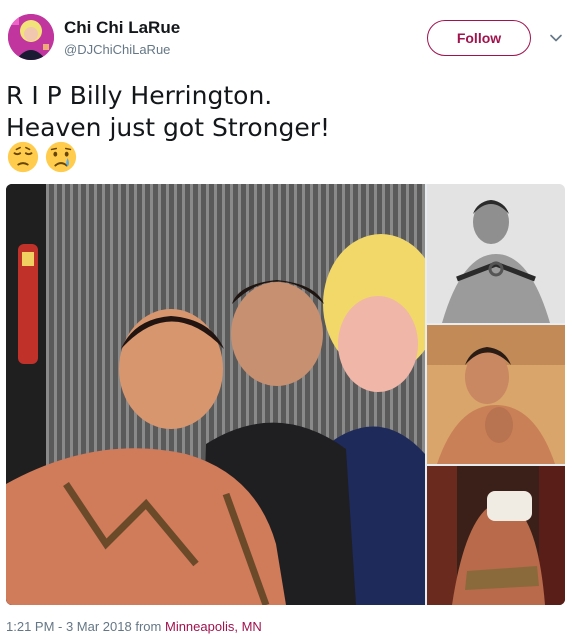  What do you see at coordinates (117, 49) in the screenshot?
I see `author-handle: @DJChiChiLaRue` at bounding box center [117, 49].